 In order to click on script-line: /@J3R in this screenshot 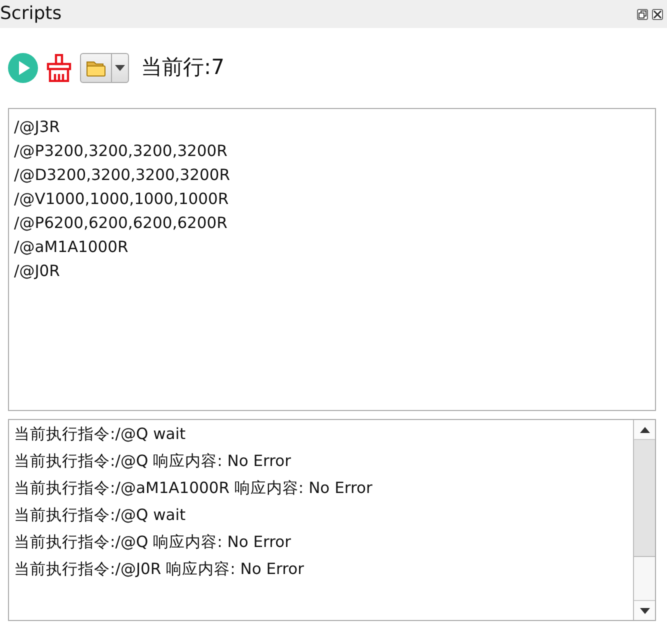, I will do `click(37, 127)`.